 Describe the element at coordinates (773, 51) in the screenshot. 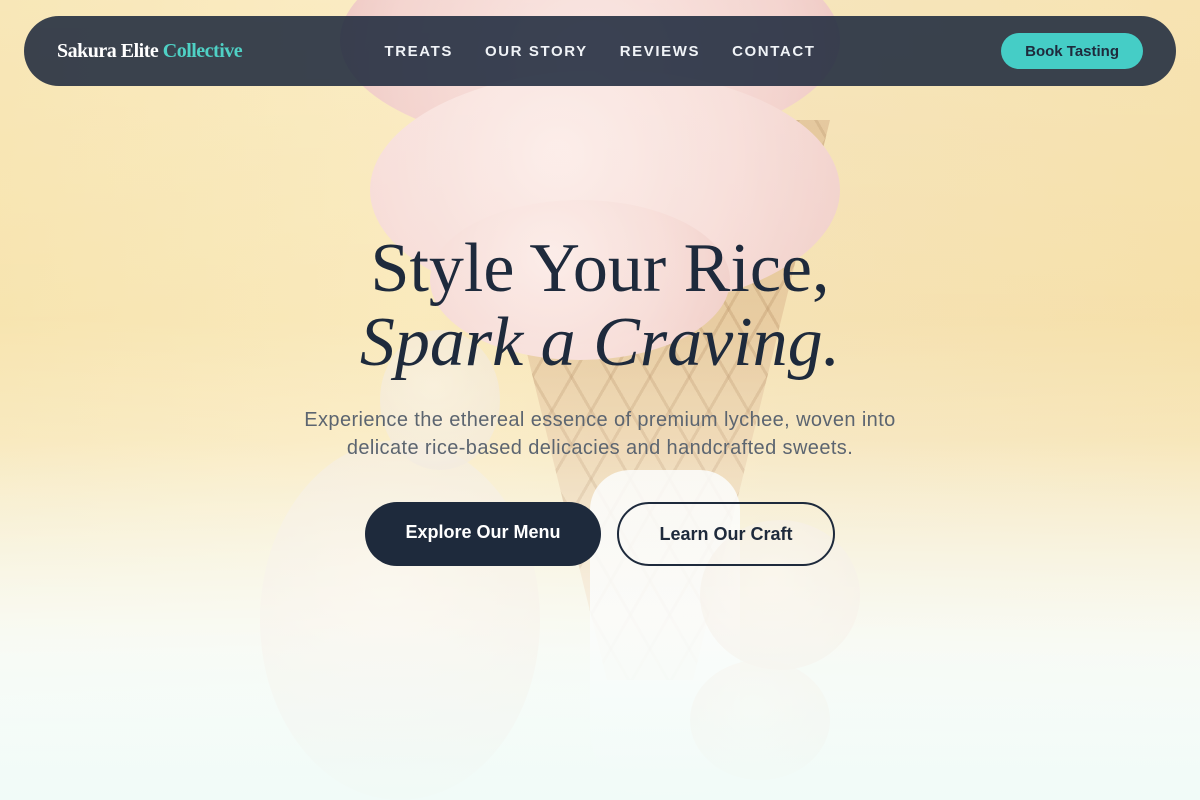

I see `nav-link-contact: CONTACT` at that location.